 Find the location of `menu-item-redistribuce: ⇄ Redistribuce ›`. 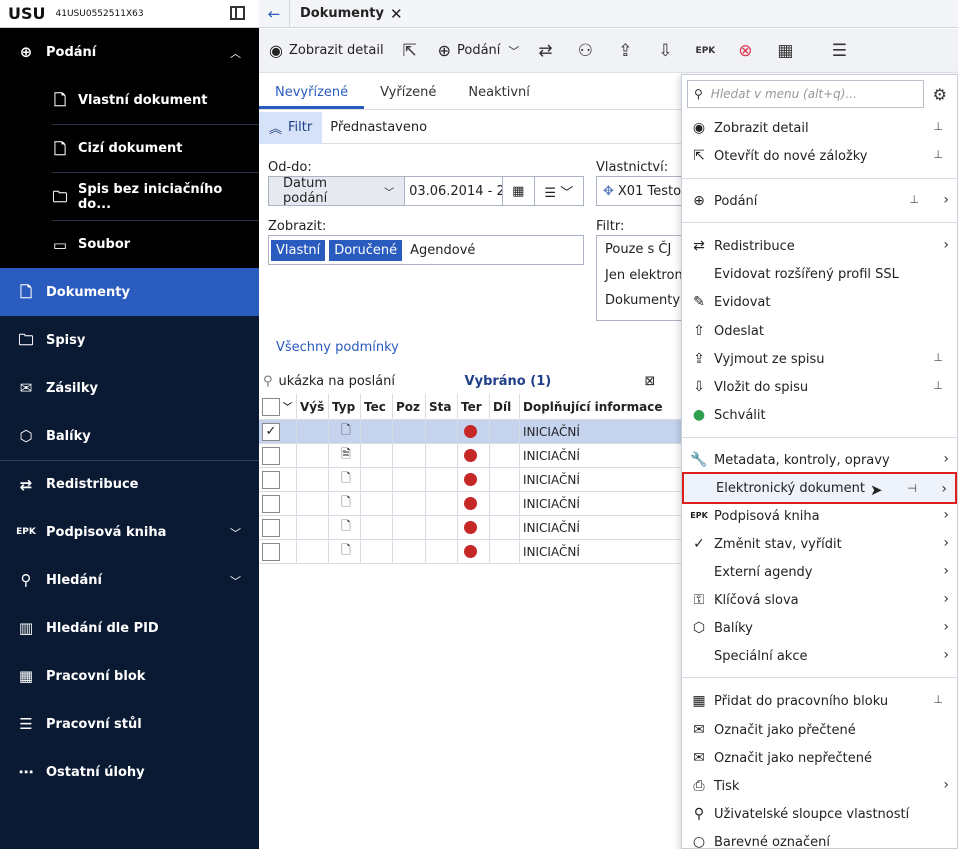

menu-item-redistribuce: ⇄ Redistribuce › is located at coordinates (819, 246).